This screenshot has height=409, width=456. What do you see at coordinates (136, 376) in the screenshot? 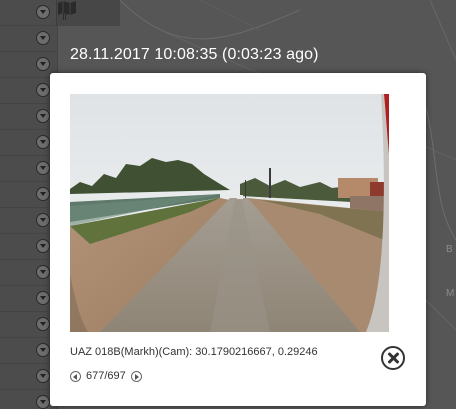
I see `arrow-right-circle-icon` at bounding box center [136, 376].